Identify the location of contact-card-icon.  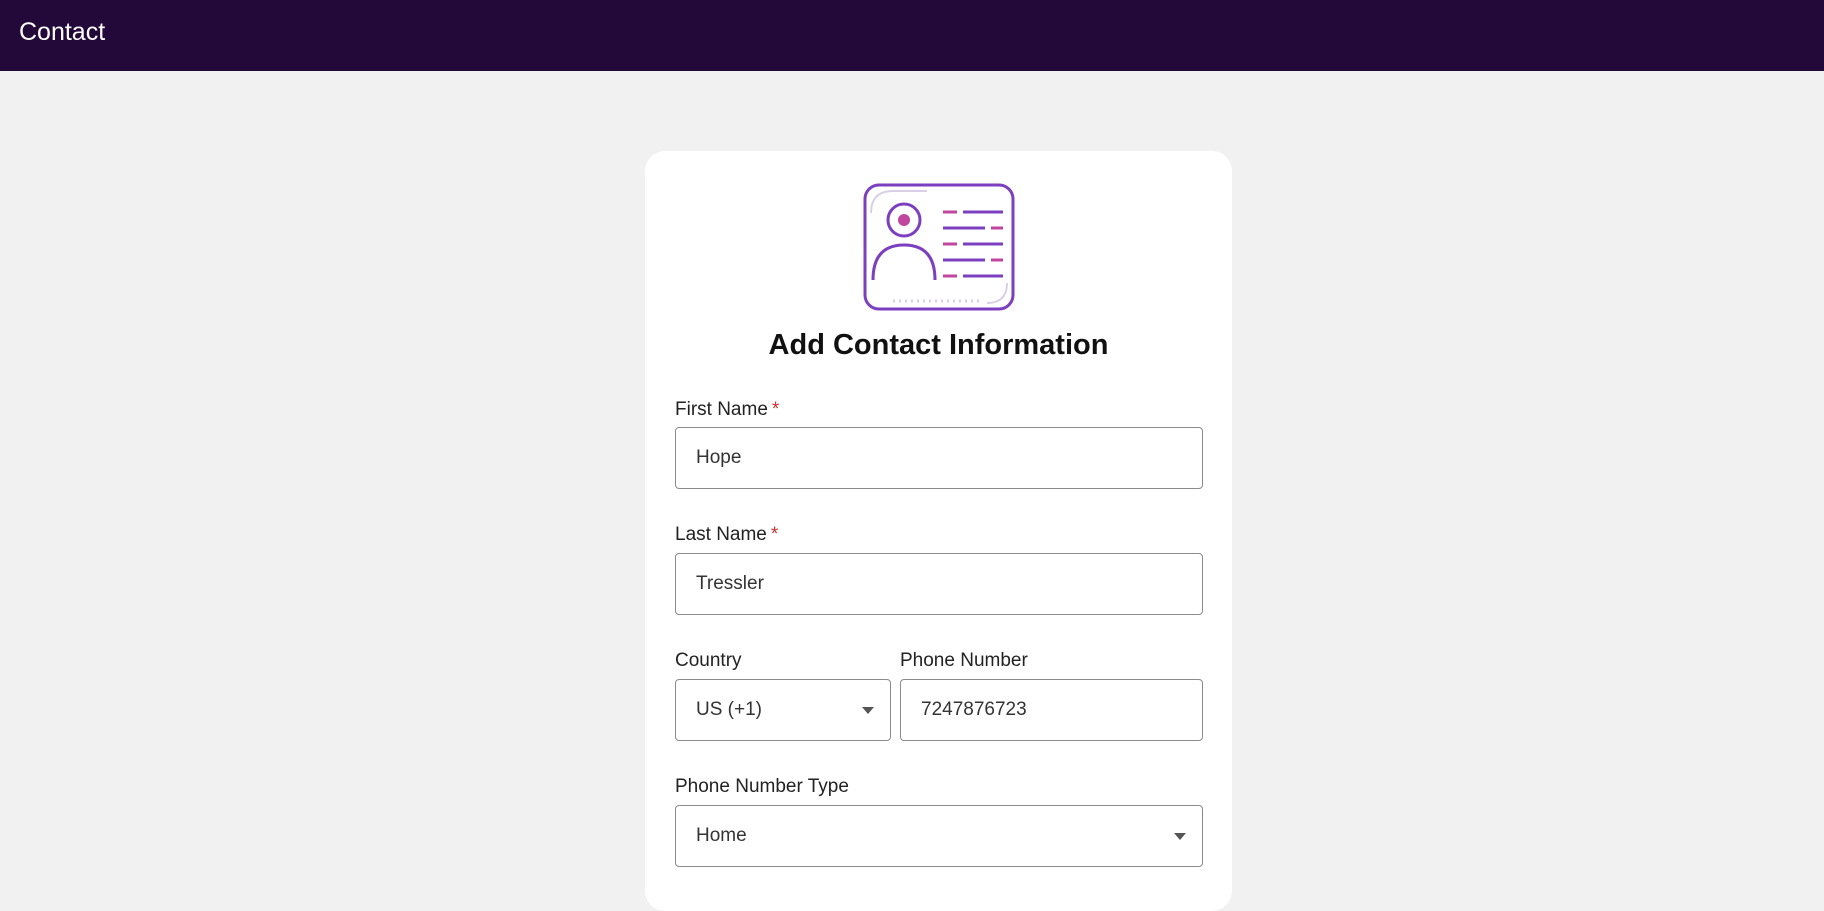
(939, 247).